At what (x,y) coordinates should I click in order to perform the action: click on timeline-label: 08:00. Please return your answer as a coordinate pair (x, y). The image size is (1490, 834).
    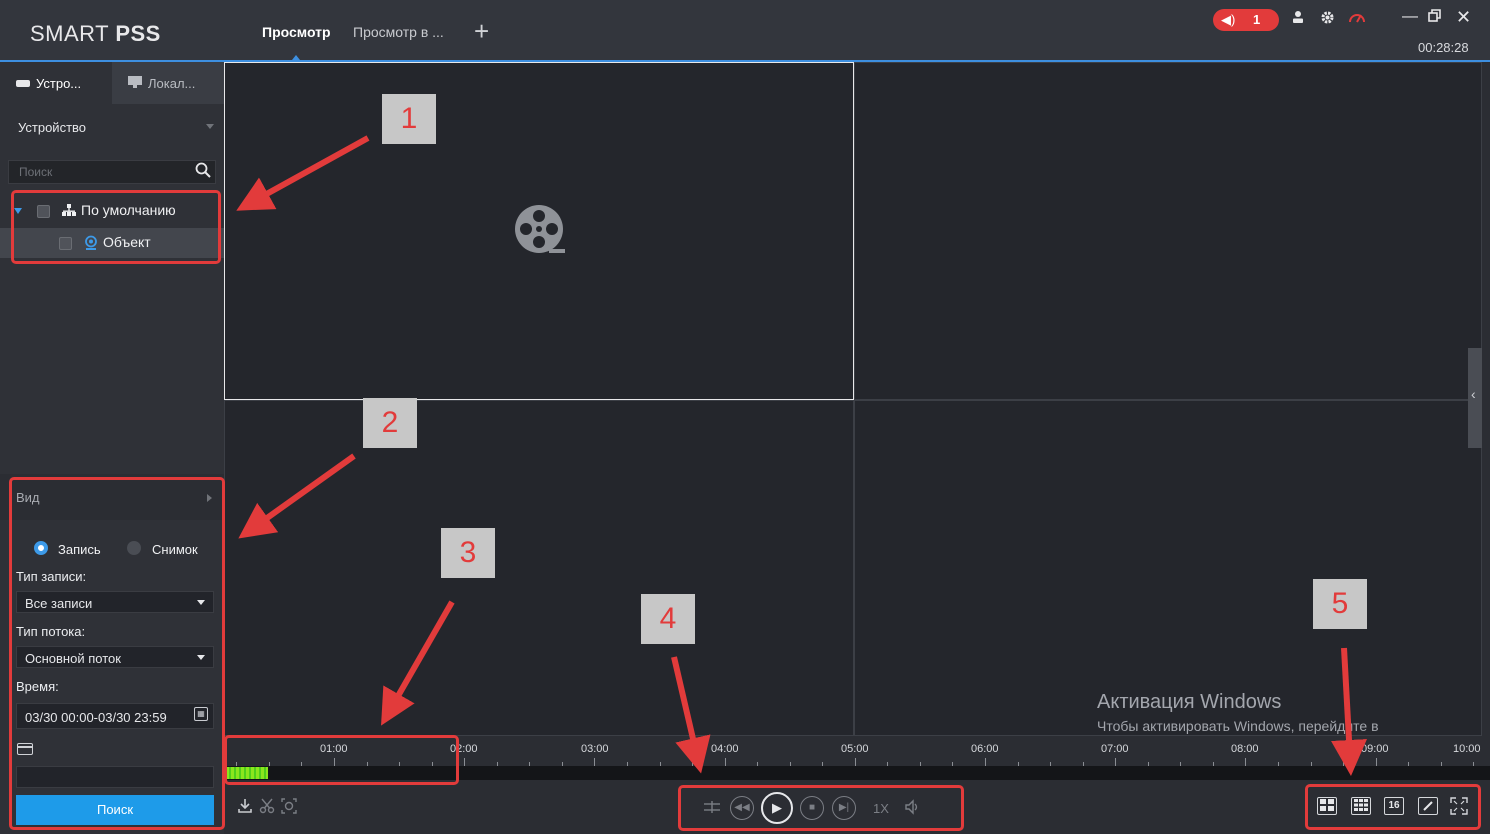
    Looking at the image, I should click on (1245, 749).